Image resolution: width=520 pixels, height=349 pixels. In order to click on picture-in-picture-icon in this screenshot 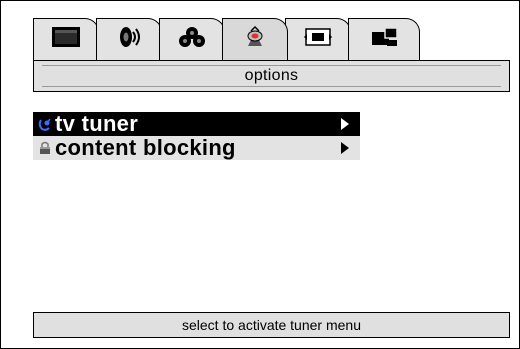, I will do `click(385, 36)`.